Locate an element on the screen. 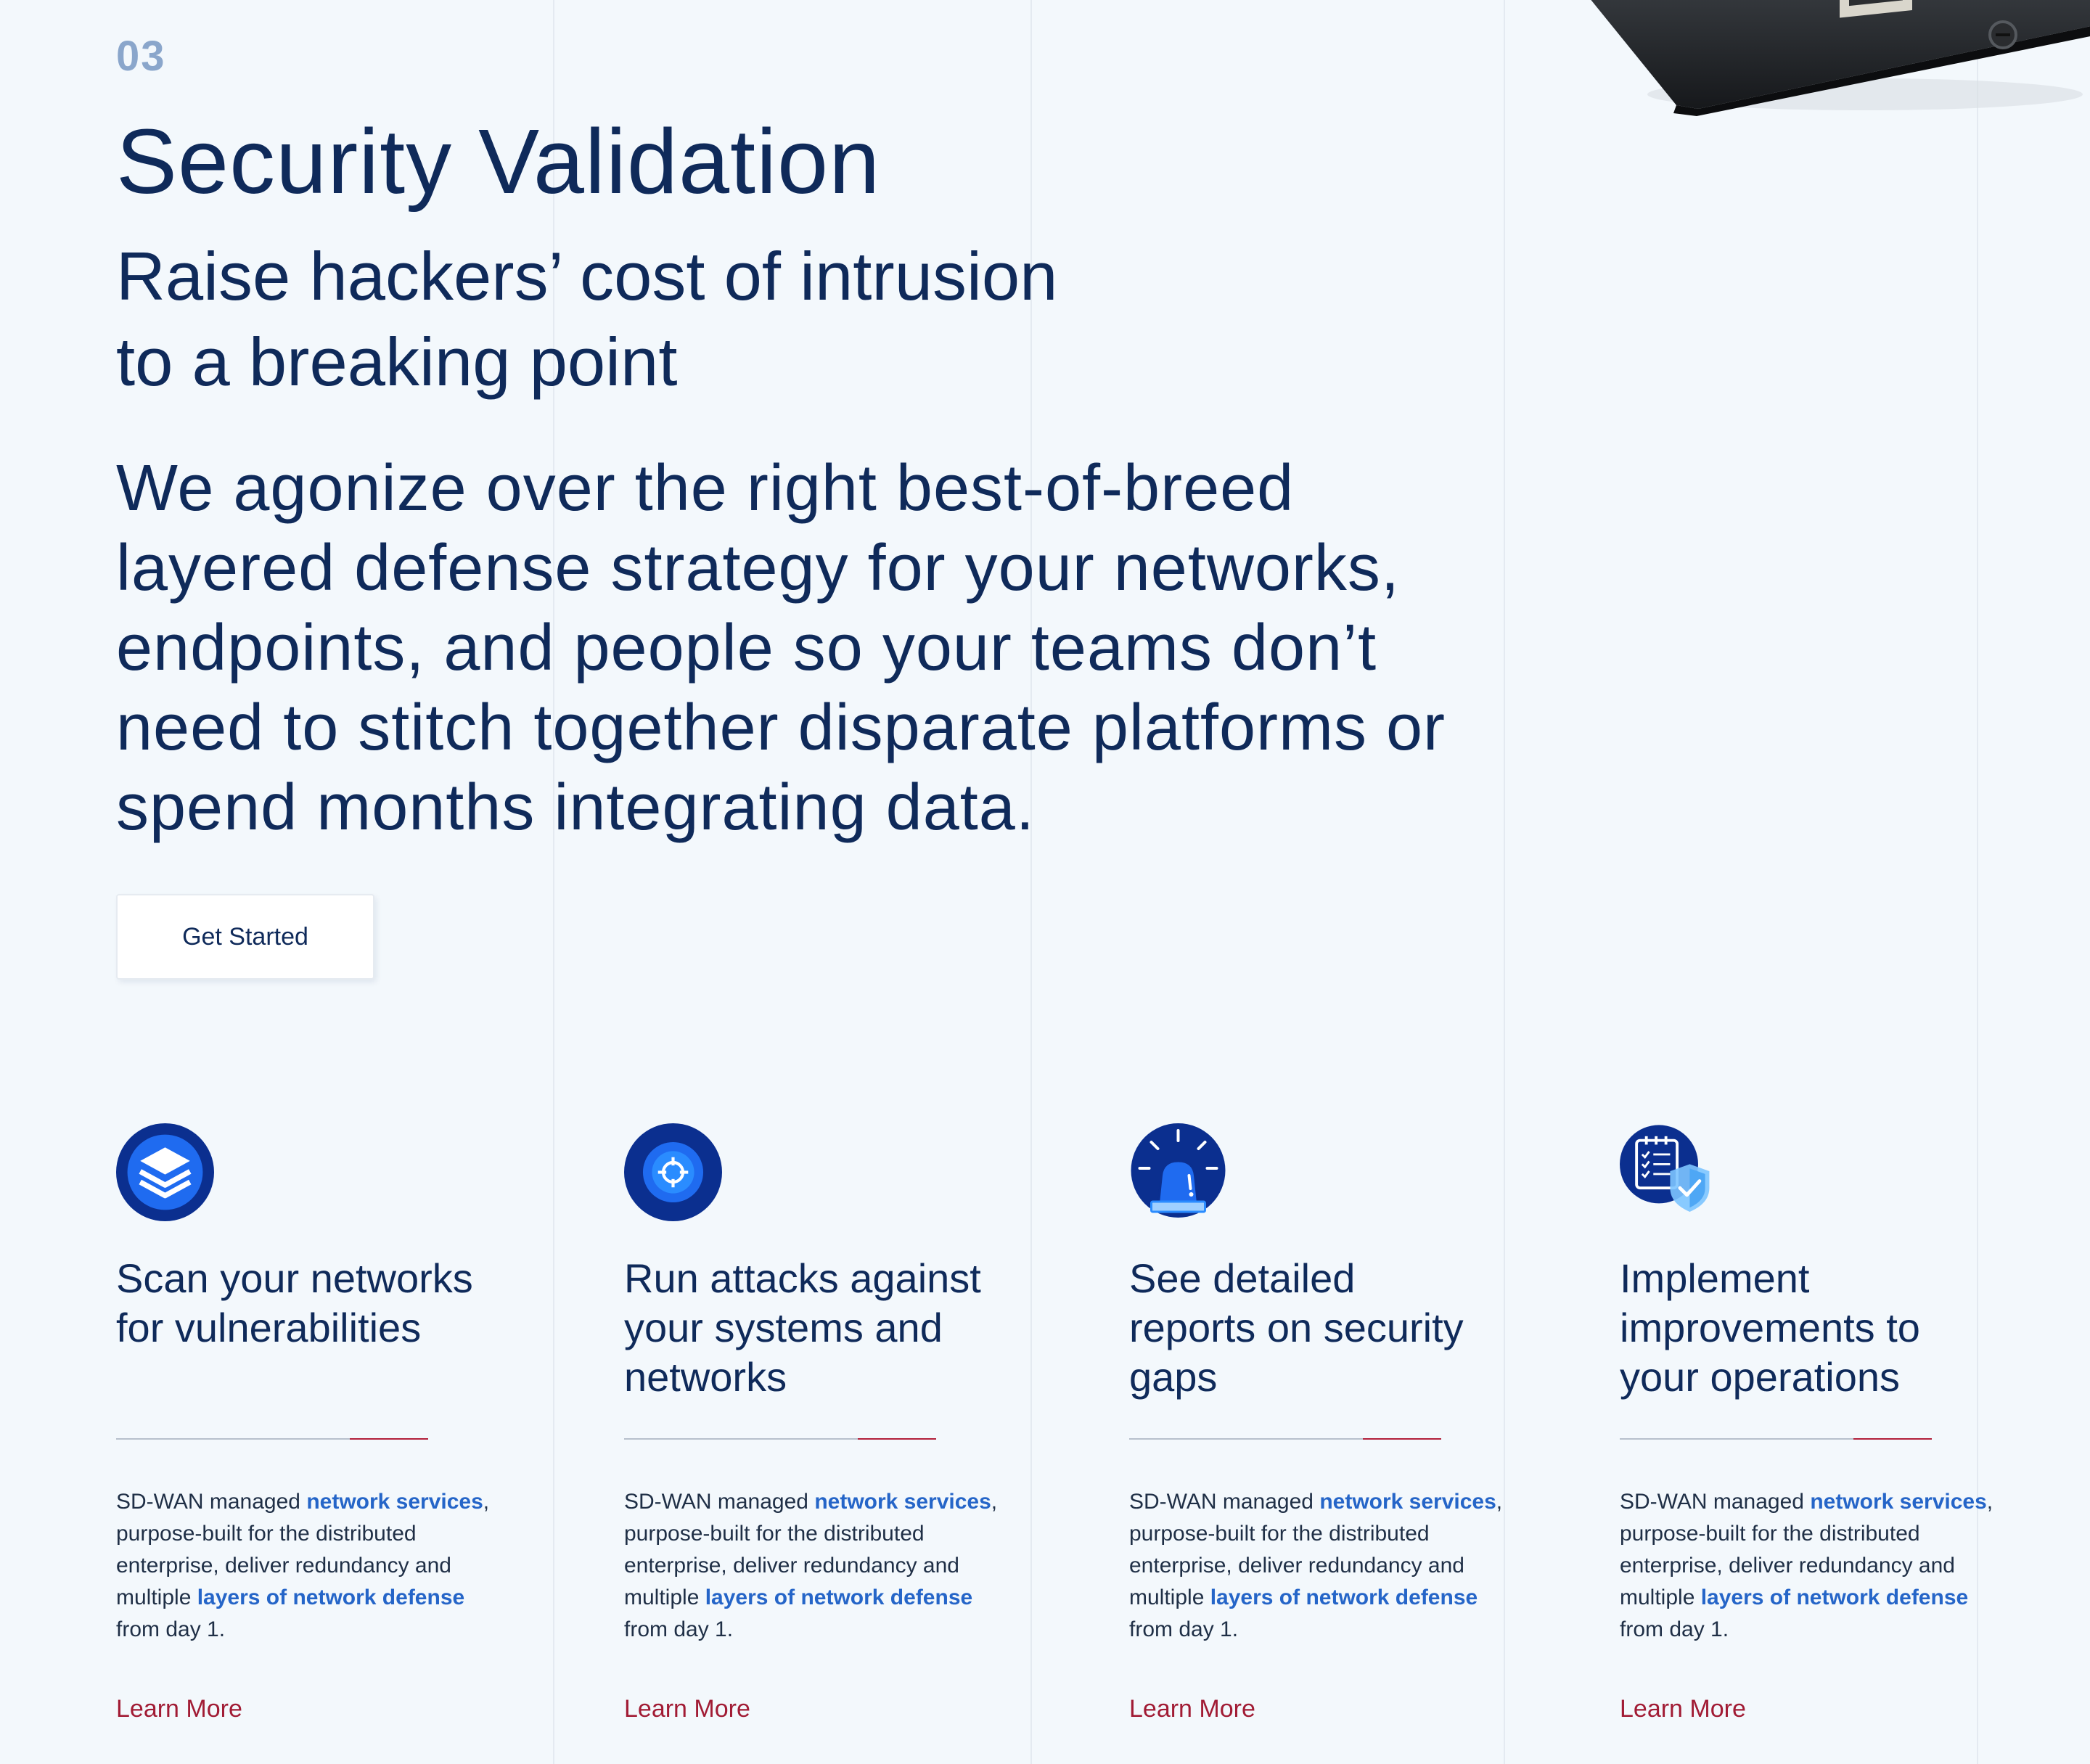 This screenshot has height=1764, width=2090. feature-title-line: networks is located at coordinates (705, 1377).